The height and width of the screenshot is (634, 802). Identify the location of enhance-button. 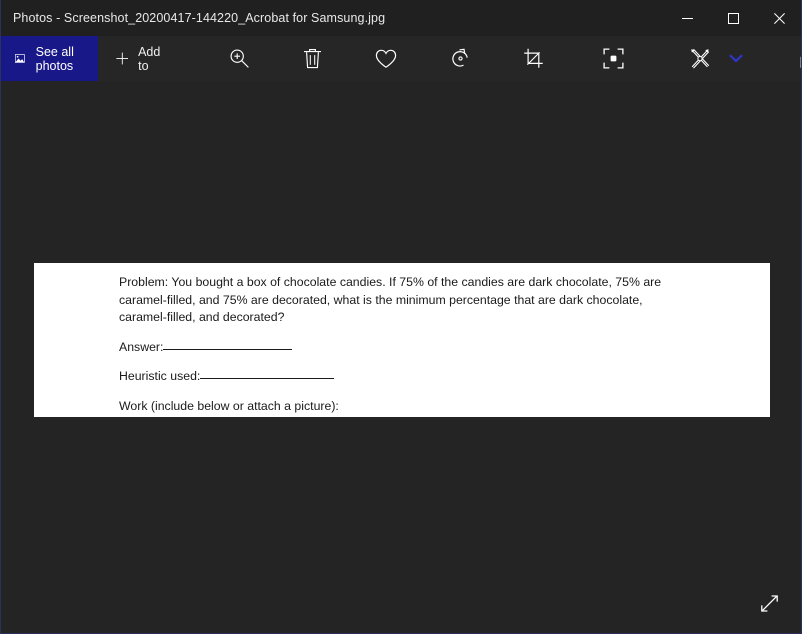
(614, 58).